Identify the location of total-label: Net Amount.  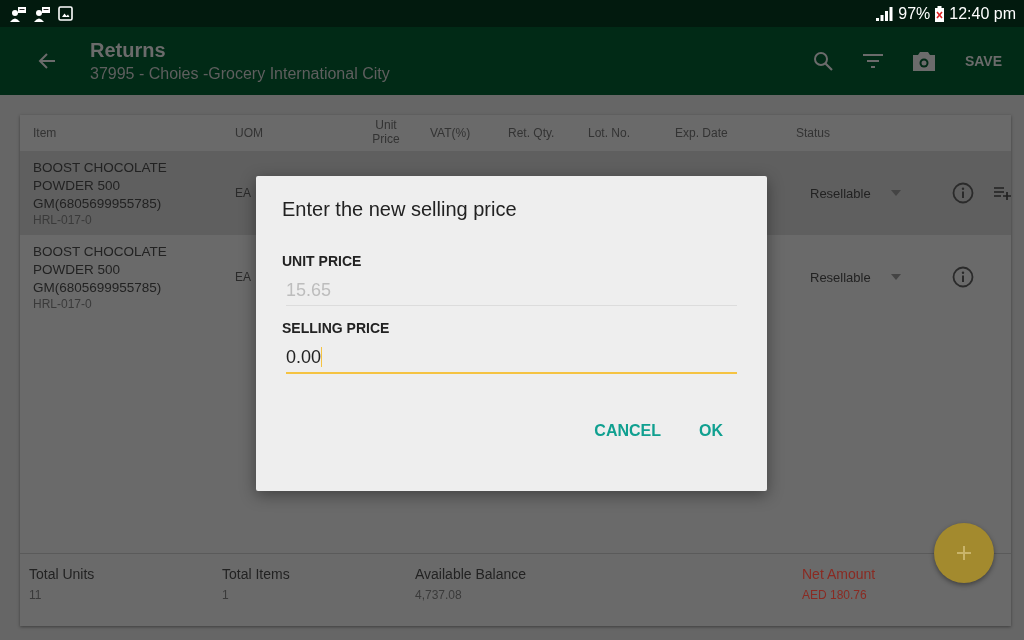
(839, 574).